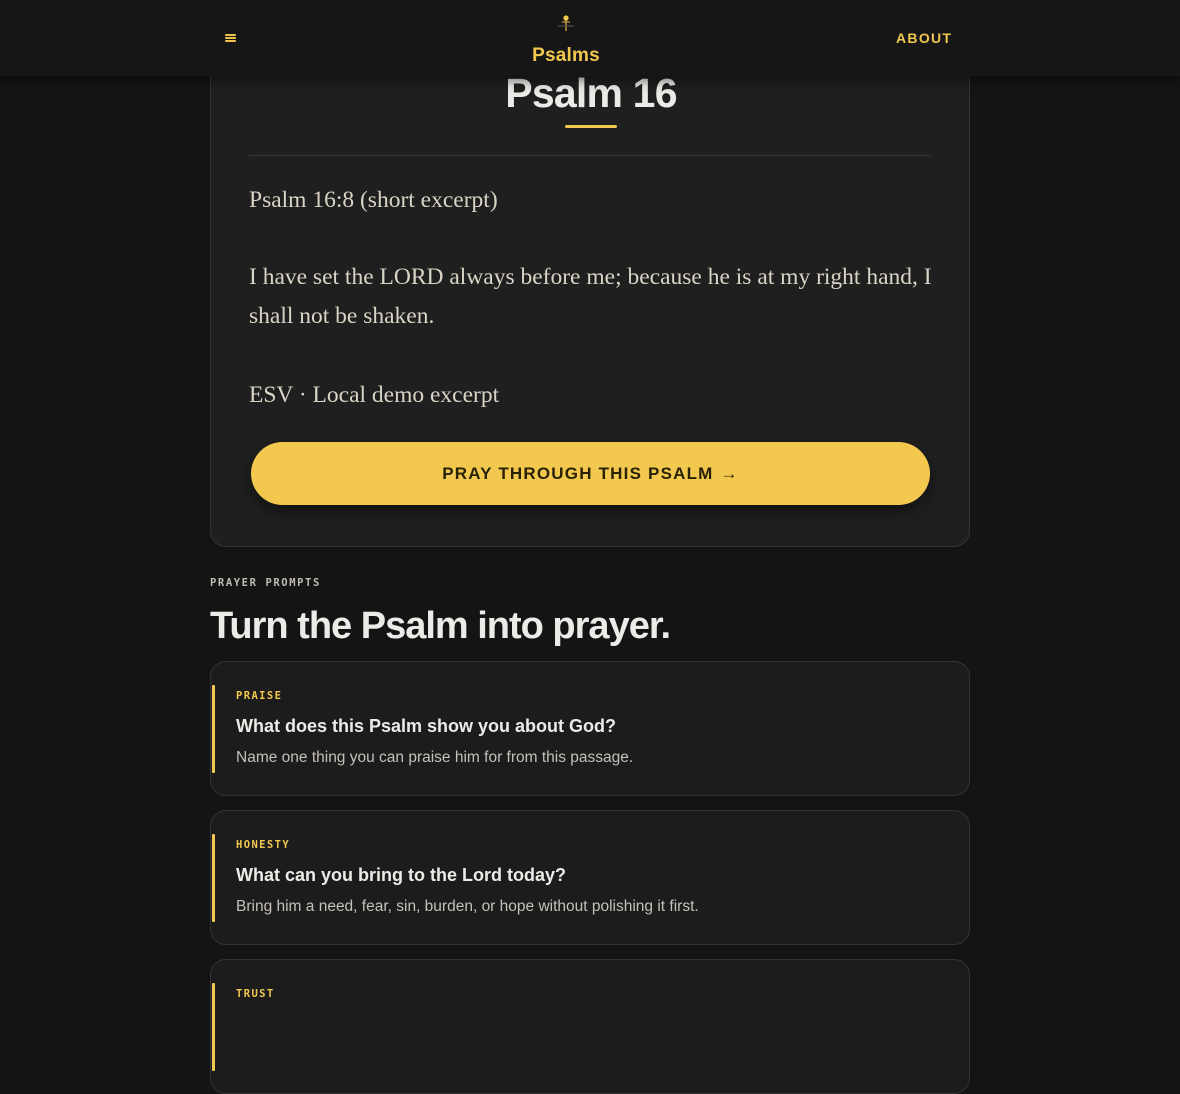  I want to click on title-underline, so click(591, 126).